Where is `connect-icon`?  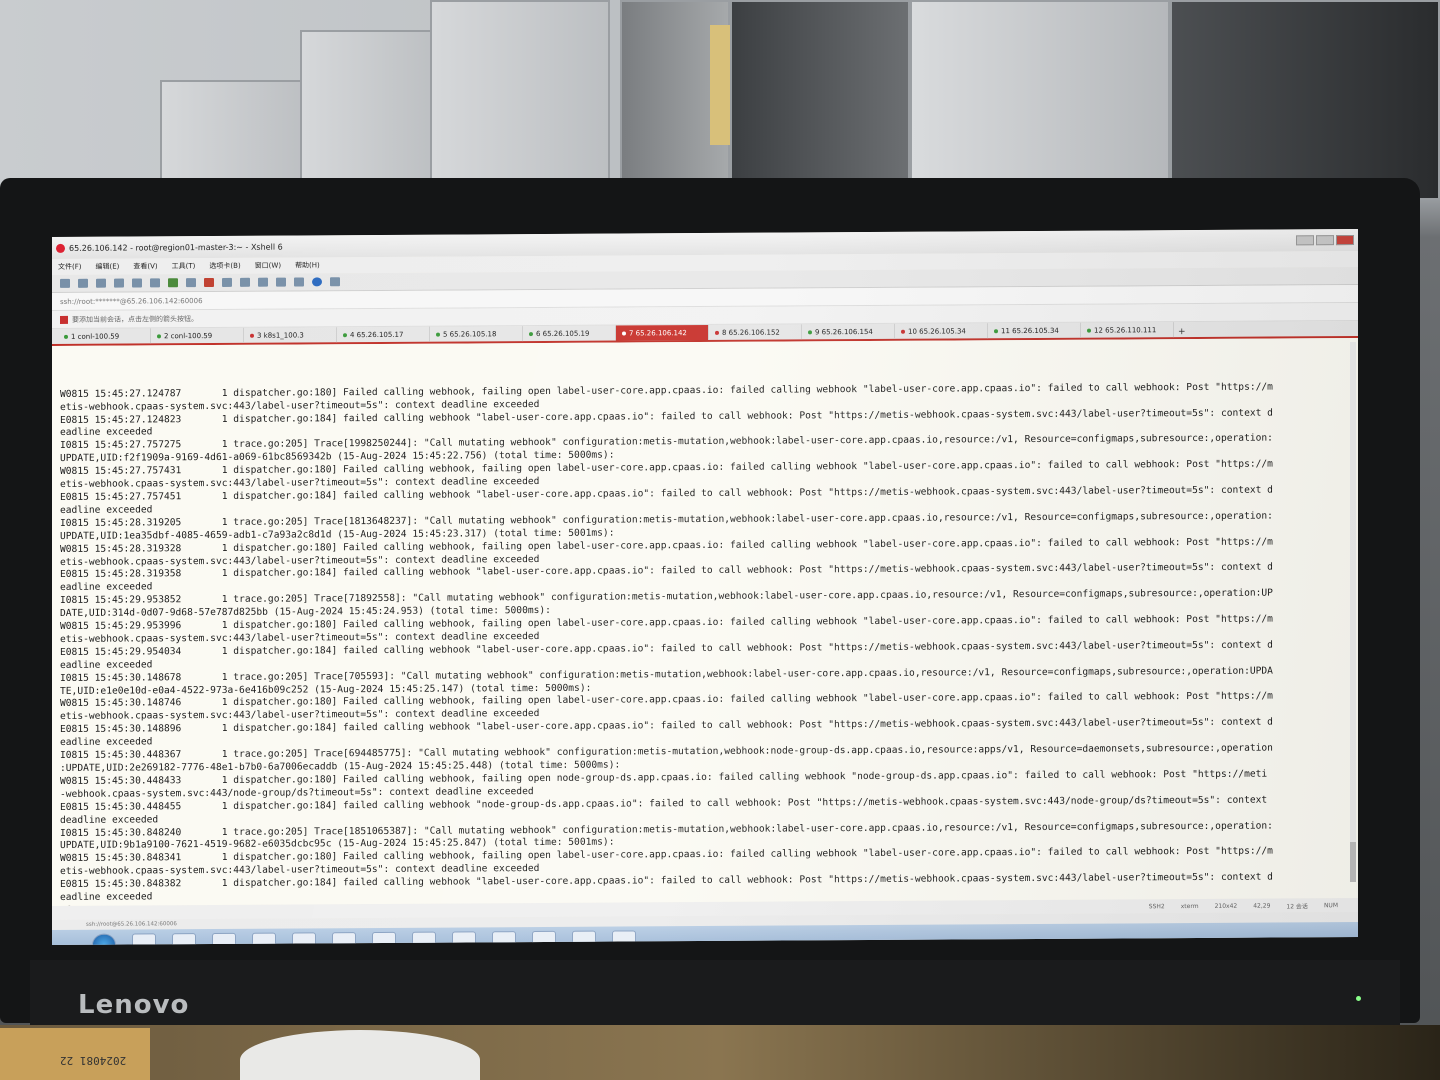 connect-icon is located at coordinates (101, 283).